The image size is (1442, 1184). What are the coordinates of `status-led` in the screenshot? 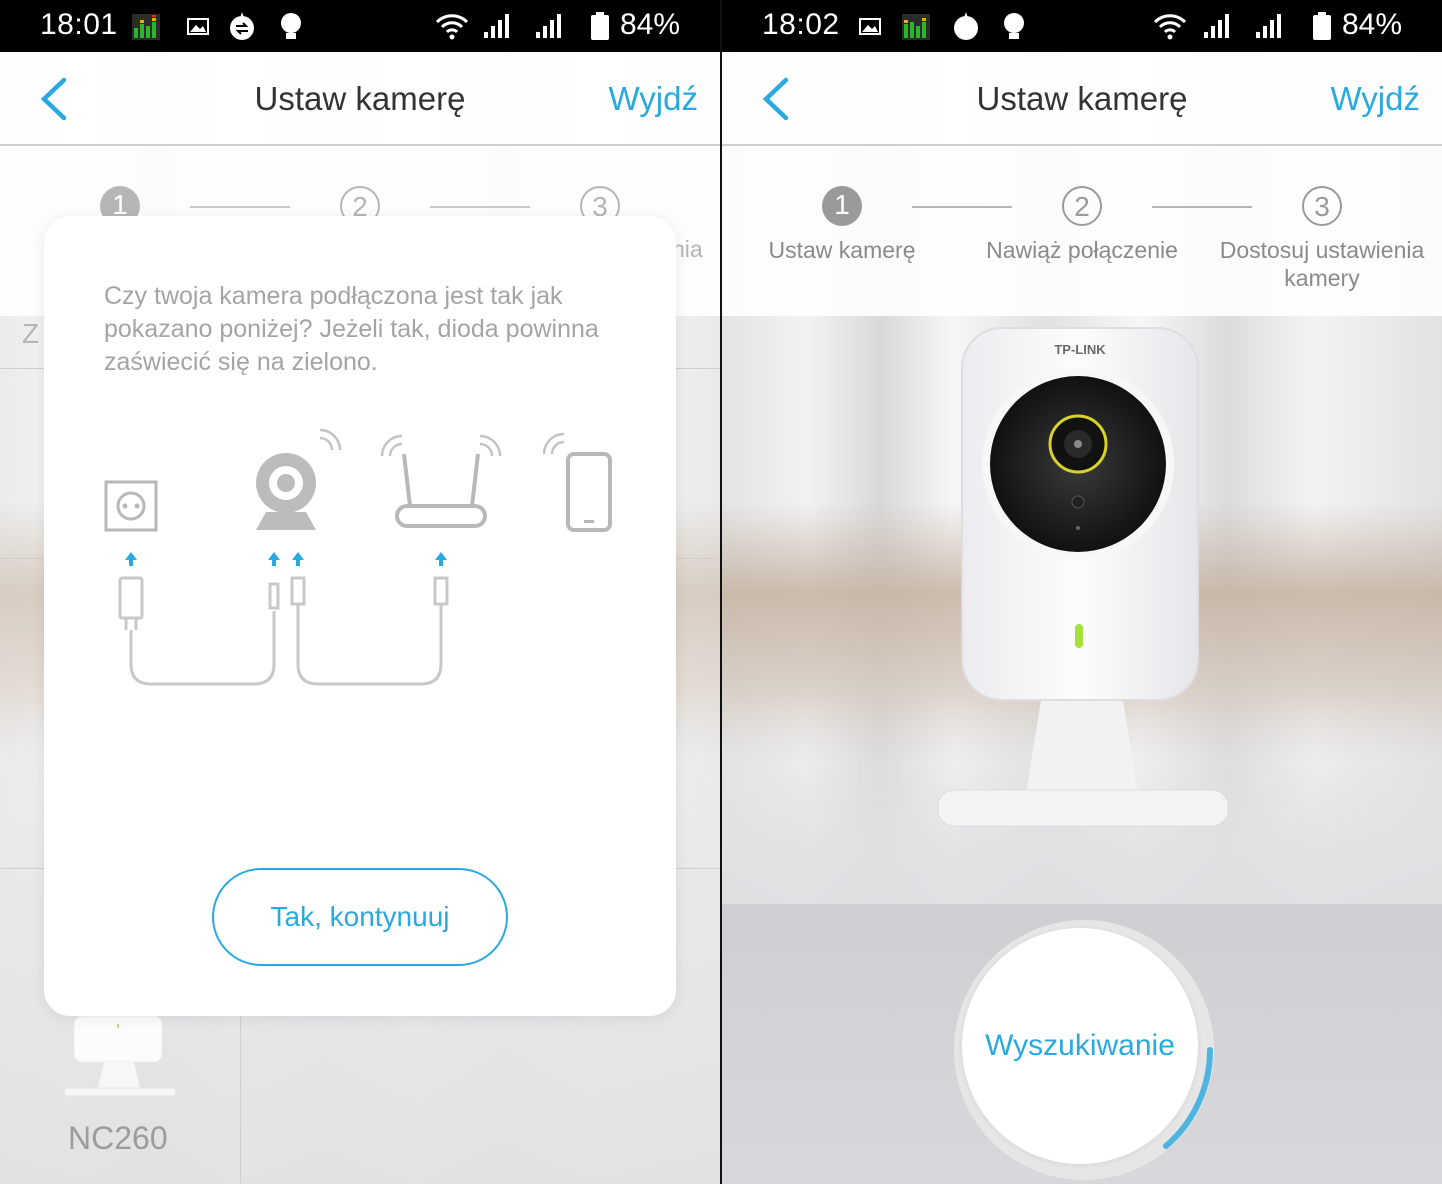 It's located at (1079, 636).